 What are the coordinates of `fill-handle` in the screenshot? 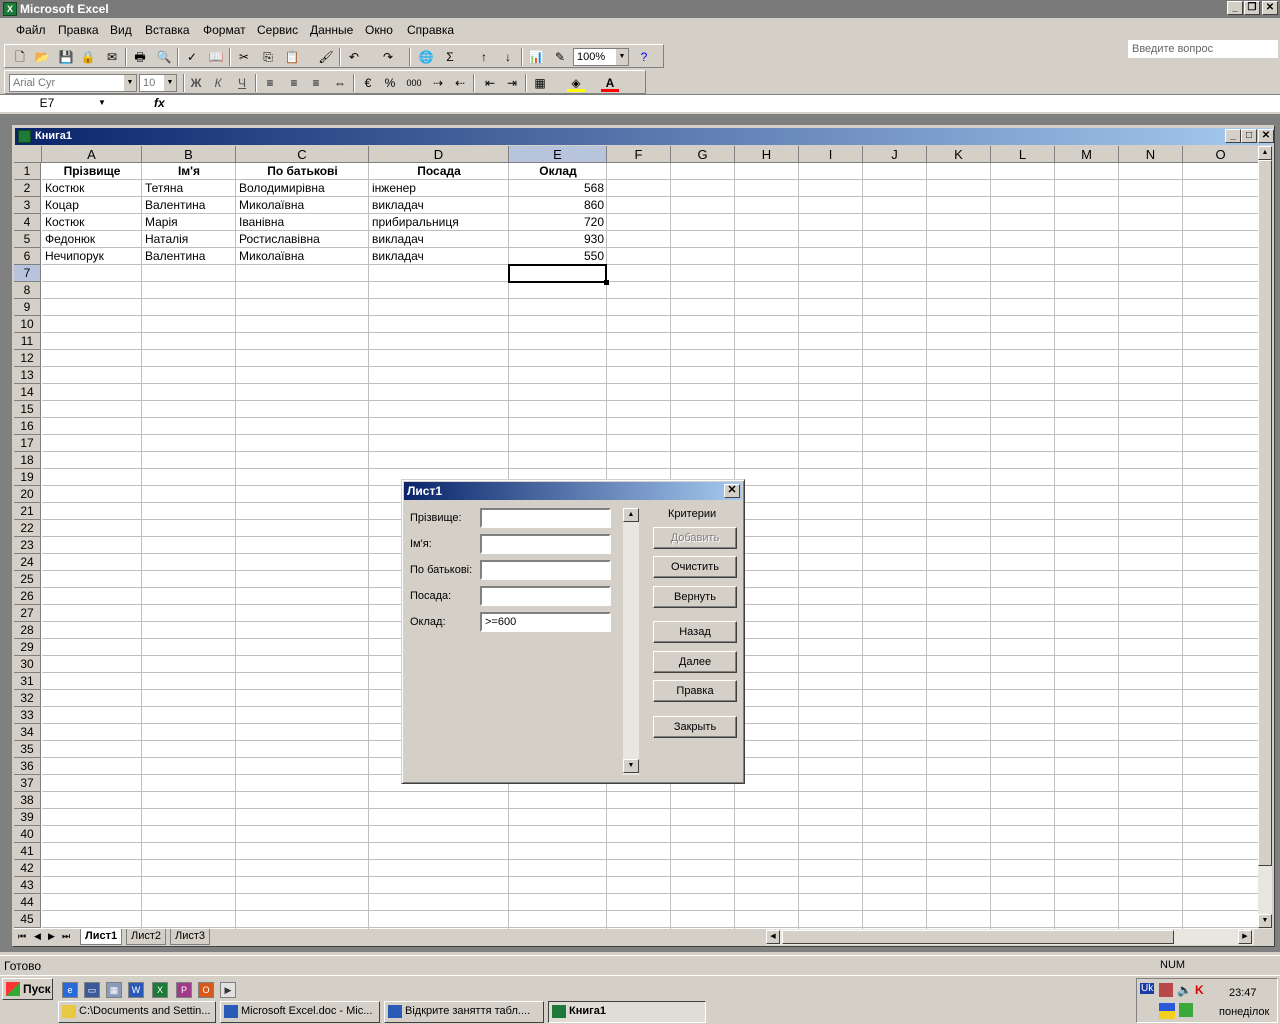 It's located at (606, 282).